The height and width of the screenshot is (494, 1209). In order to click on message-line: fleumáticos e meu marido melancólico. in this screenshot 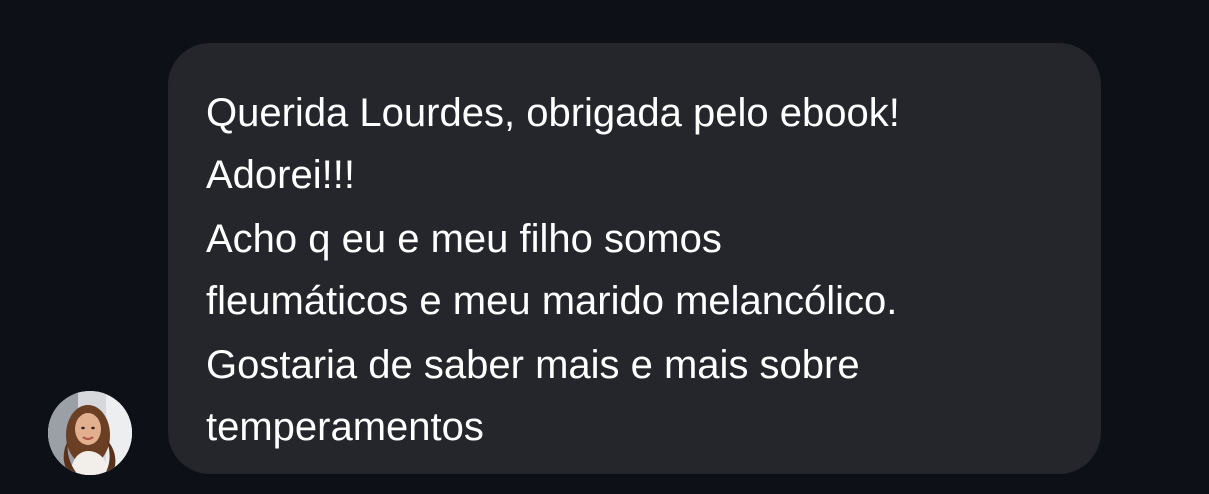, I will do `click(552, 301)`.